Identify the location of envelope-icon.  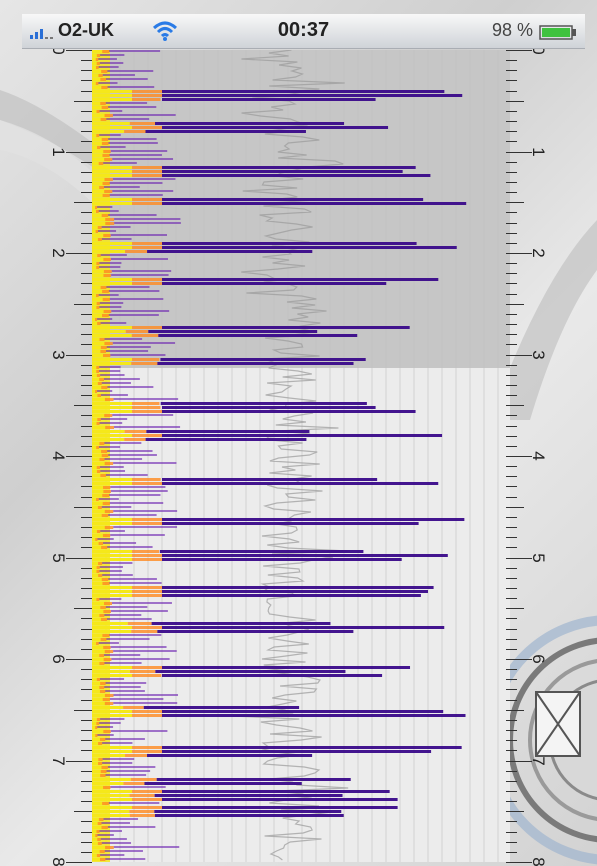
(558, 724).